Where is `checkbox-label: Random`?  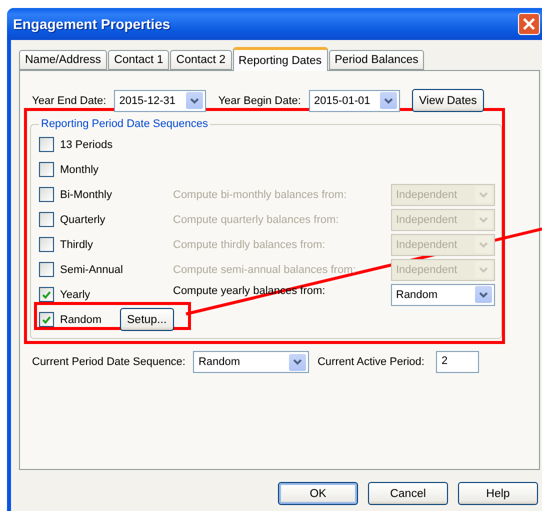
checkbox-label: Random is located at coordinates (81, 320).